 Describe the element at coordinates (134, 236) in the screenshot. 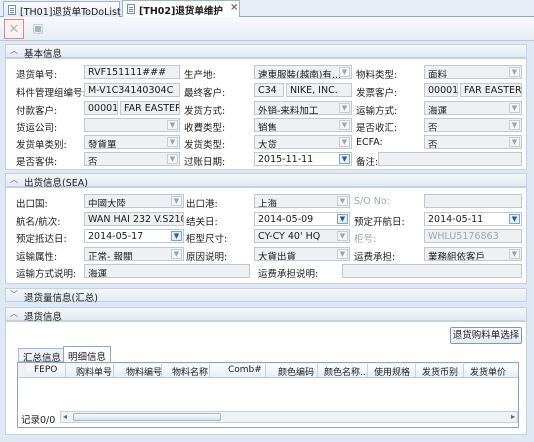

I see `arrival-date-picker: 2014-05-17 ▼` at that location.